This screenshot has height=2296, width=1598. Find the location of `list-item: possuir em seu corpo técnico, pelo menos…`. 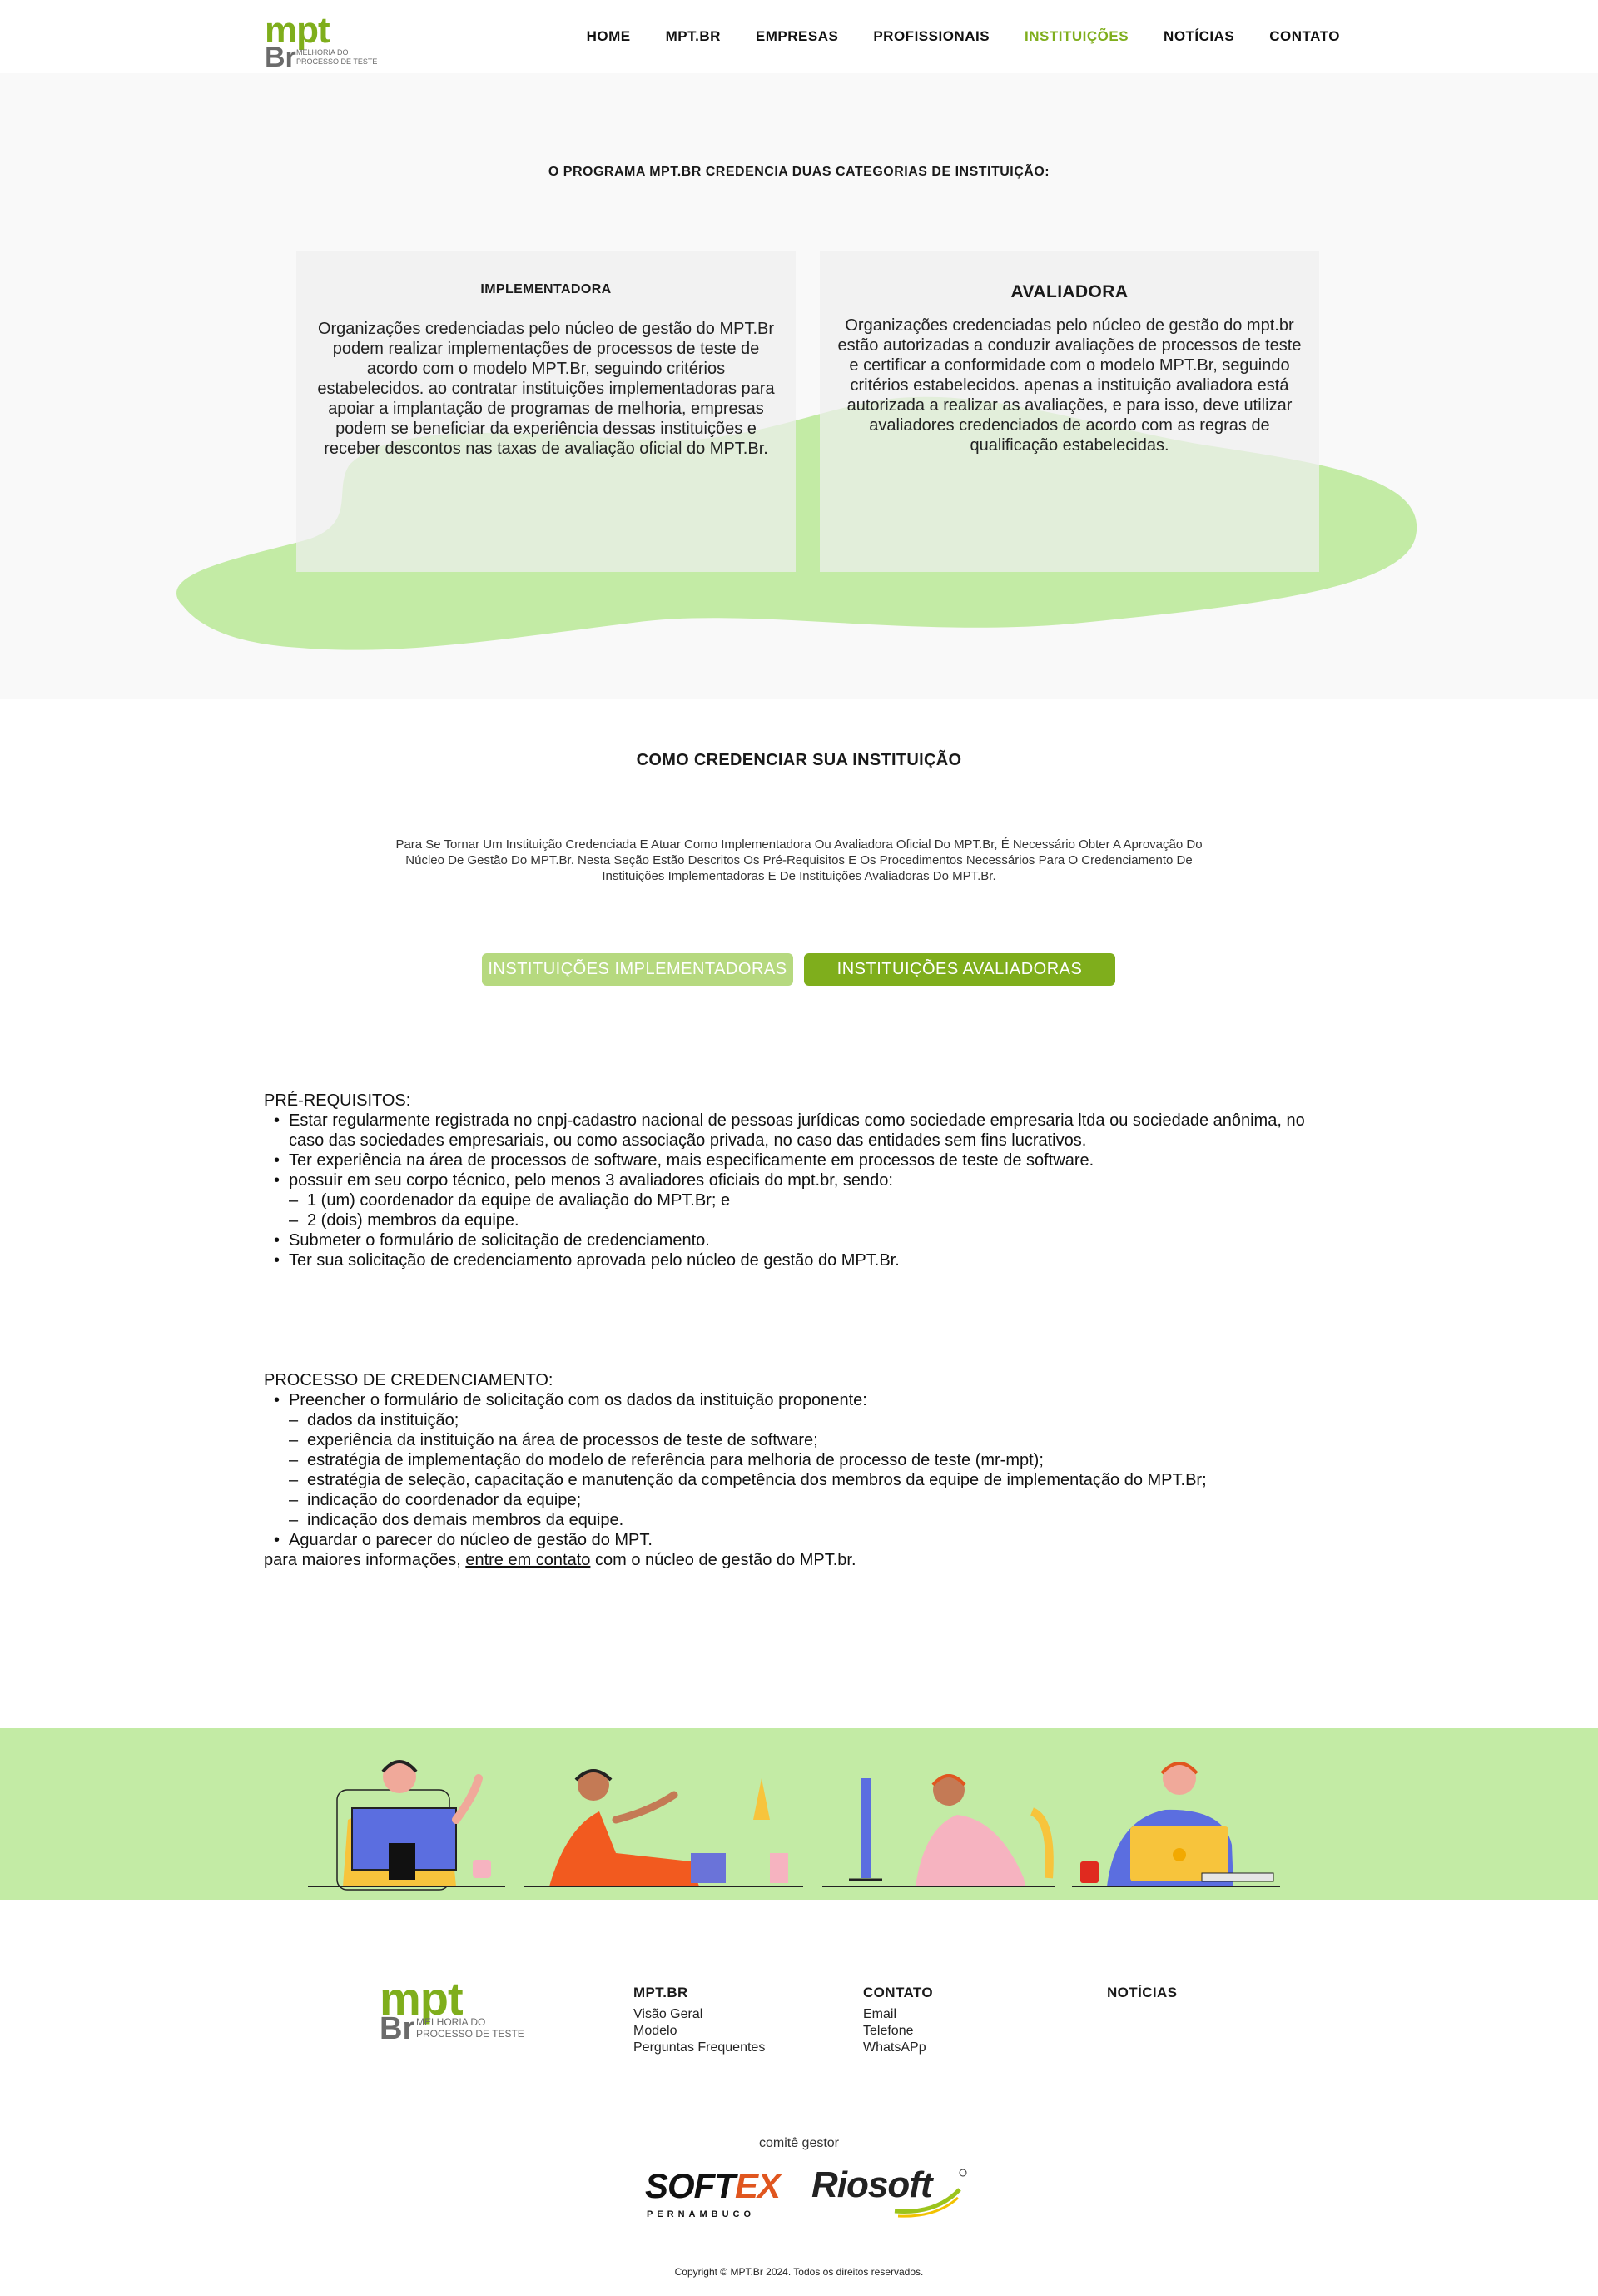

list-item: possuir em seu corpo técnico, pelo menos… is located at coordinates (800, 1200).